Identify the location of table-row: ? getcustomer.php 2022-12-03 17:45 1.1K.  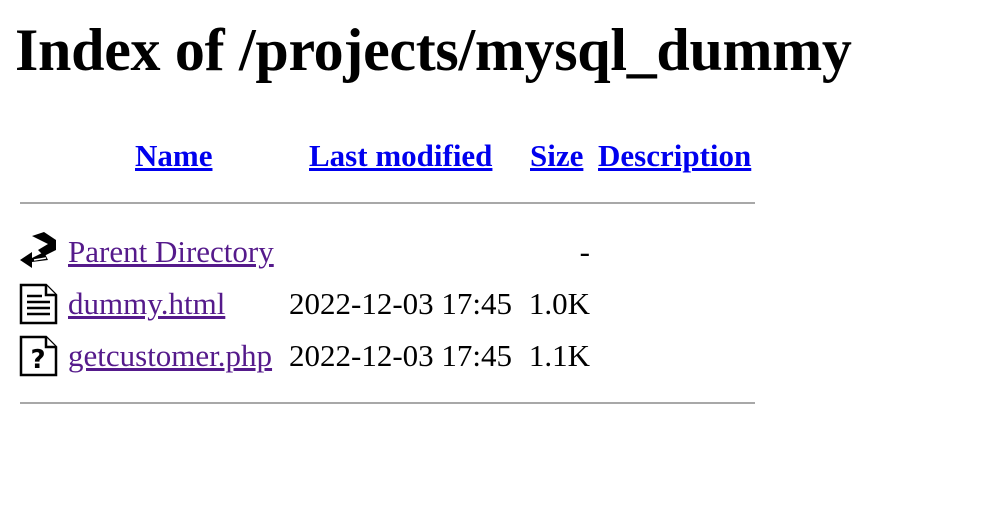
(388, 356).